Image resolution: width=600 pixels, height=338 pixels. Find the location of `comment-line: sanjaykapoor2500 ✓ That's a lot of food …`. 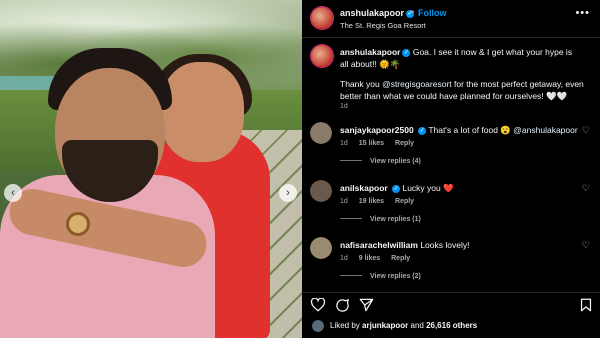

comment-line: sanjaykapoor2500 ✓ That's a lot of food … is located at coordinates (460, 130).